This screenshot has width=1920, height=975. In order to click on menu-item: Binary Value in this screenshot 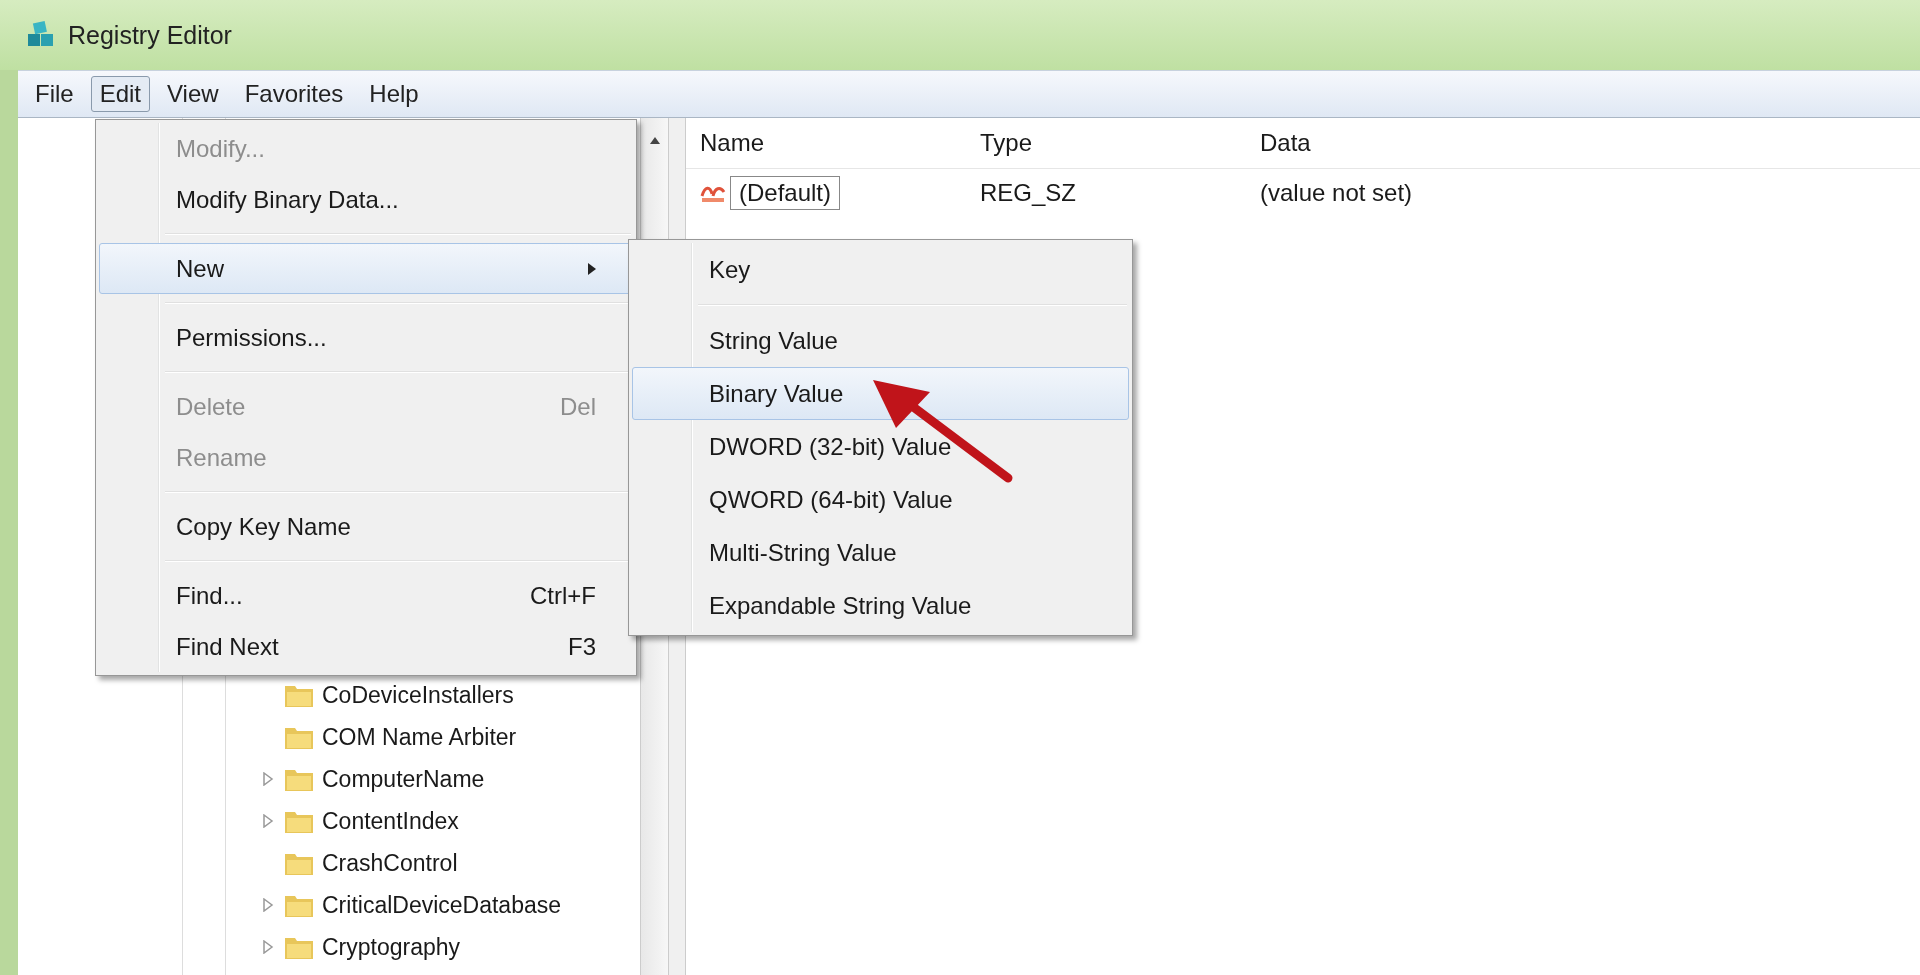, I will do `click(880, 393)`.